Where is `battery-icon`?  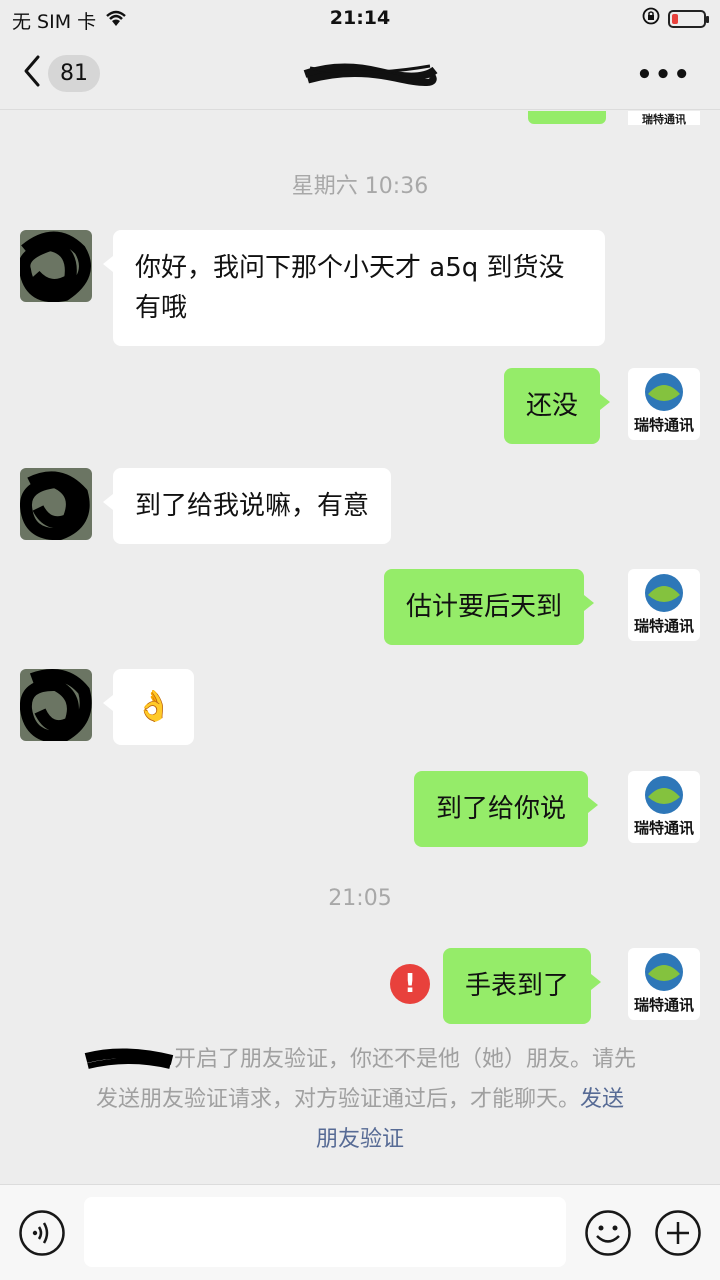
battery-icon is located at coordinates (688, 18).